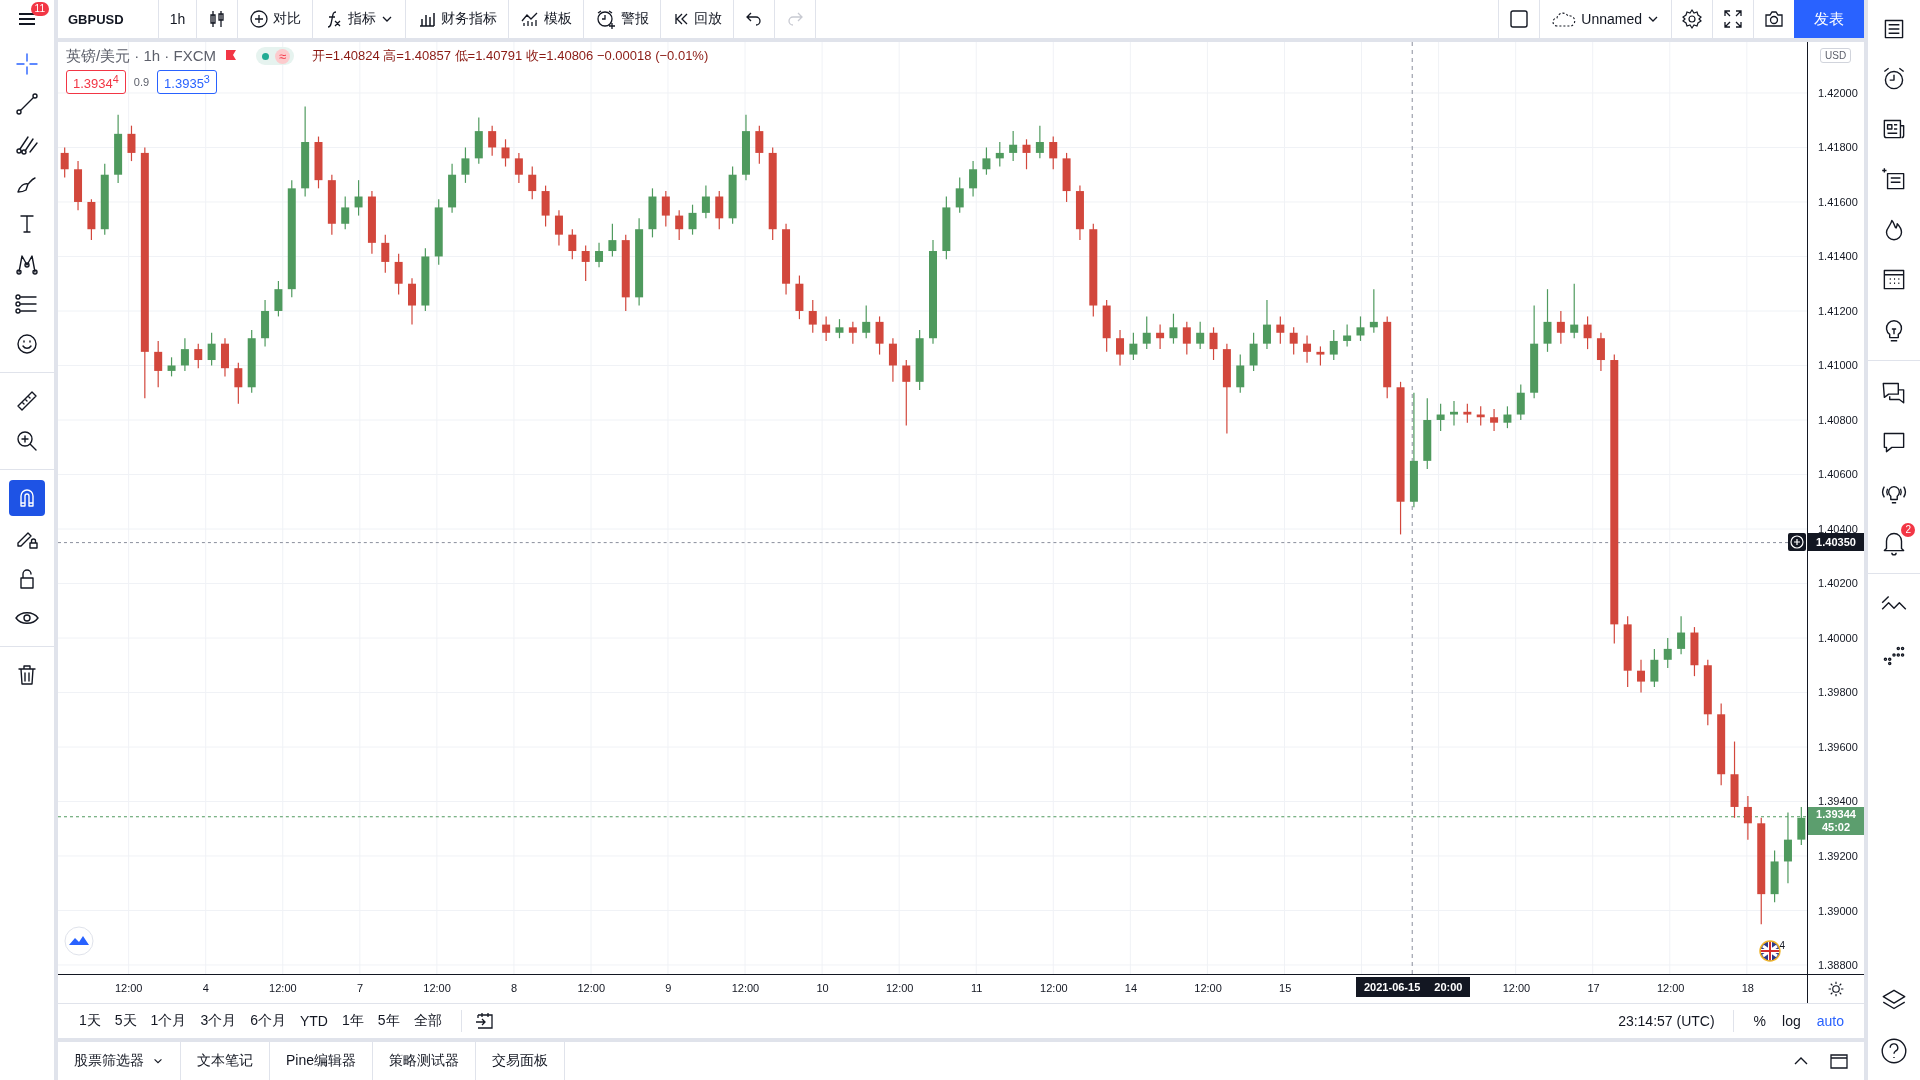  Describe the element at coordinates (314, 1021) in the screenshot. I see `range-button: YTD` at that location.